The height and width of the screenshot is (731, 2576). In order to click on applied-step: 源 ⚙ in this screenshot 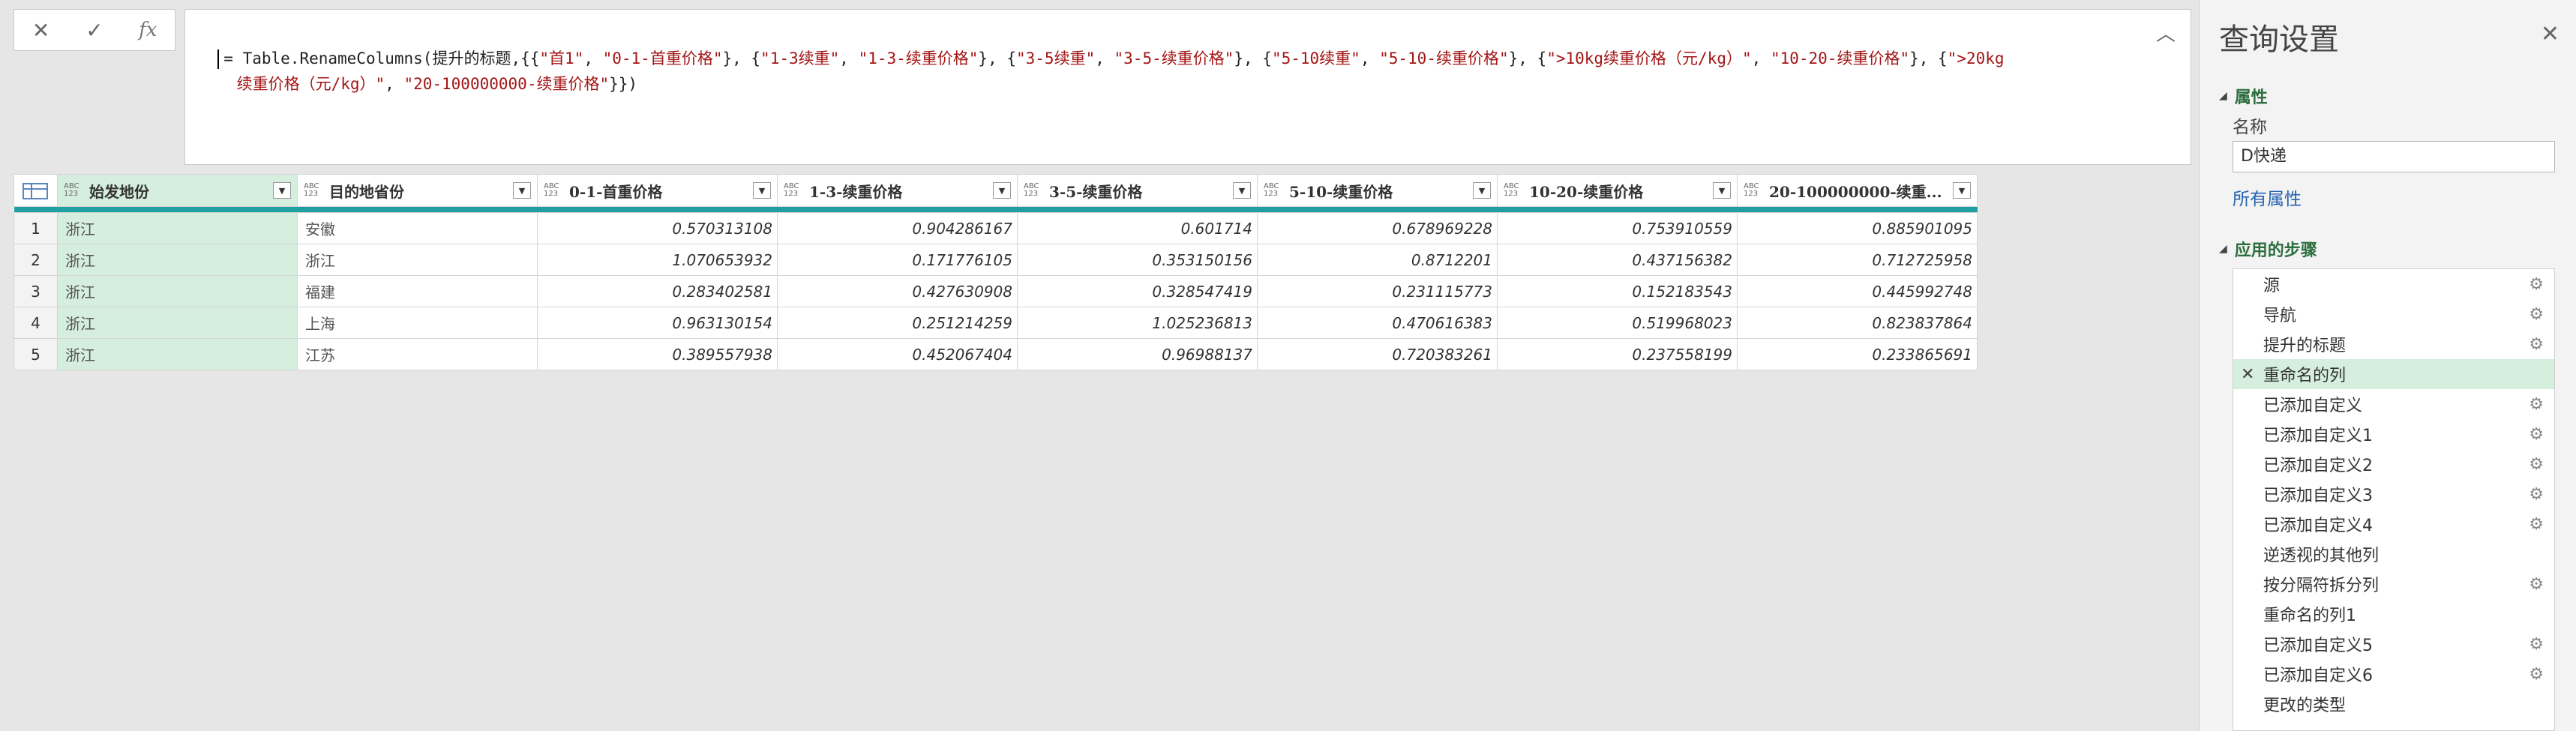, I will do `click(2394, 284)`.